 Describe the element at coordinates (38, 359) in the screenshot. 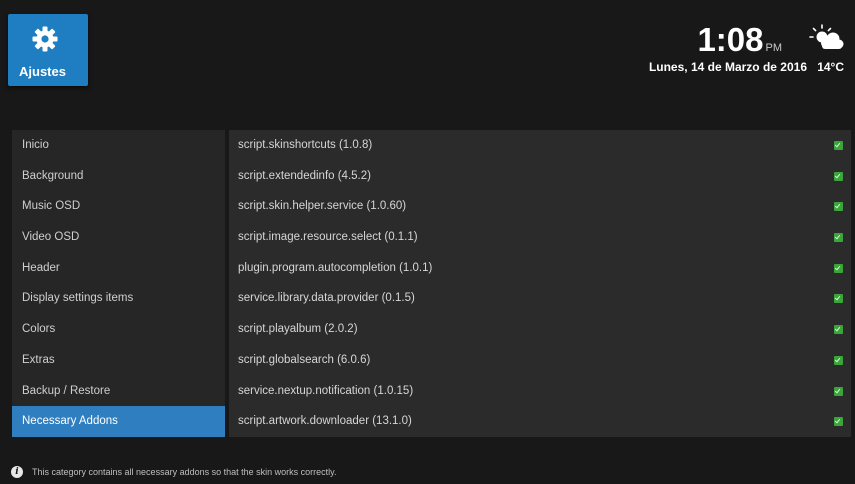

I see `sidebar-item-label: Extras` at that location.